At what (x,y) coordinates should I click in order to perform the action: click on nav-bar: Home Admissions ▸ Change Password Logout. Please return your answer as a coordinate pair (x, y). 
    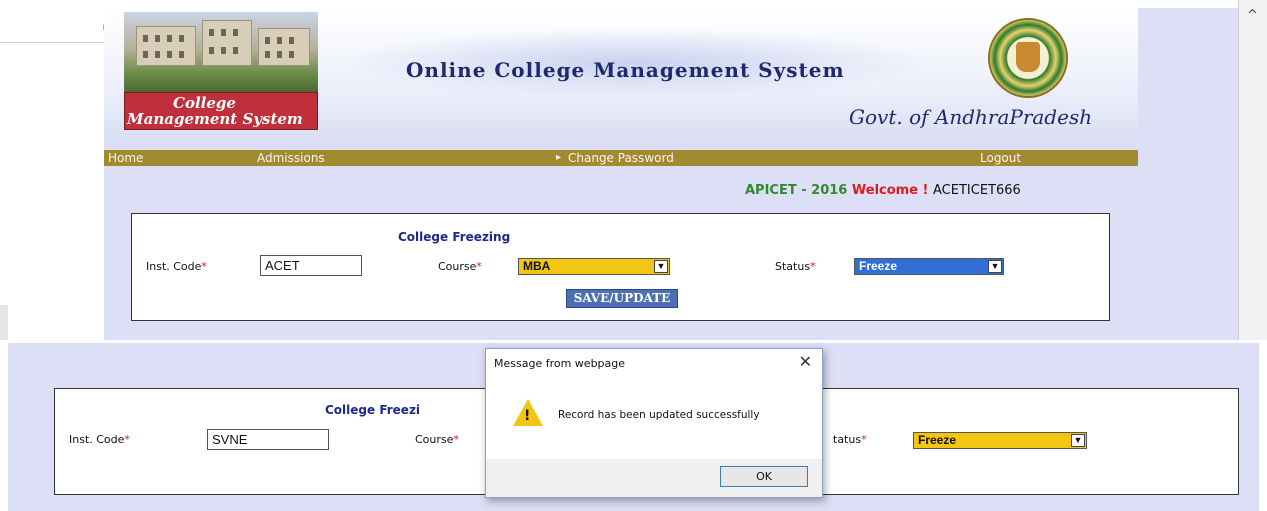
    Looking at the image, I should click on (621, 158).